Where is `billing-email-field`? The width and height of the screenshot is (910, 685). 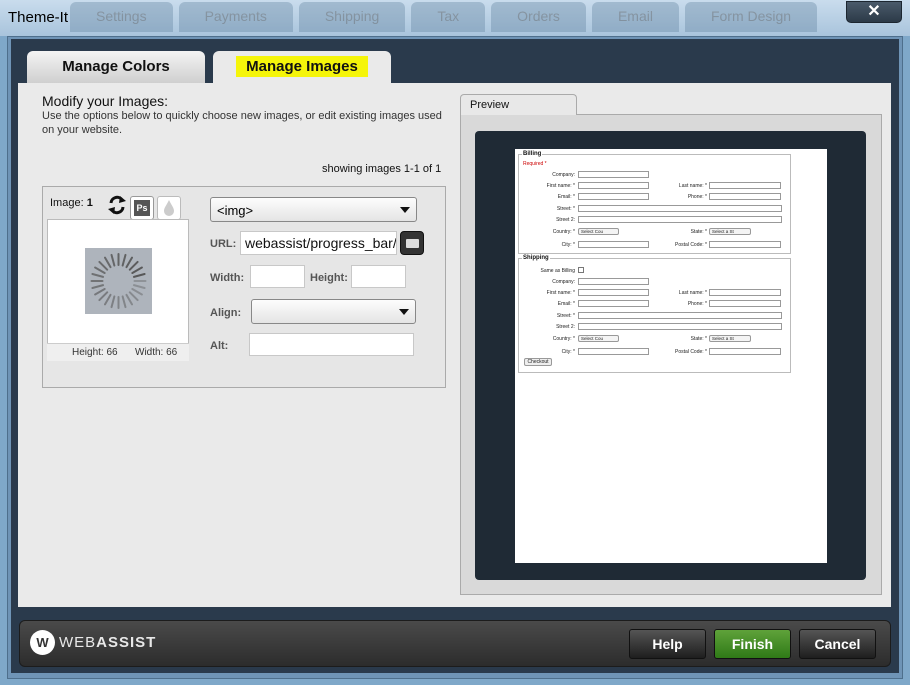 billing-email-field is located at coordinates (613, 196).